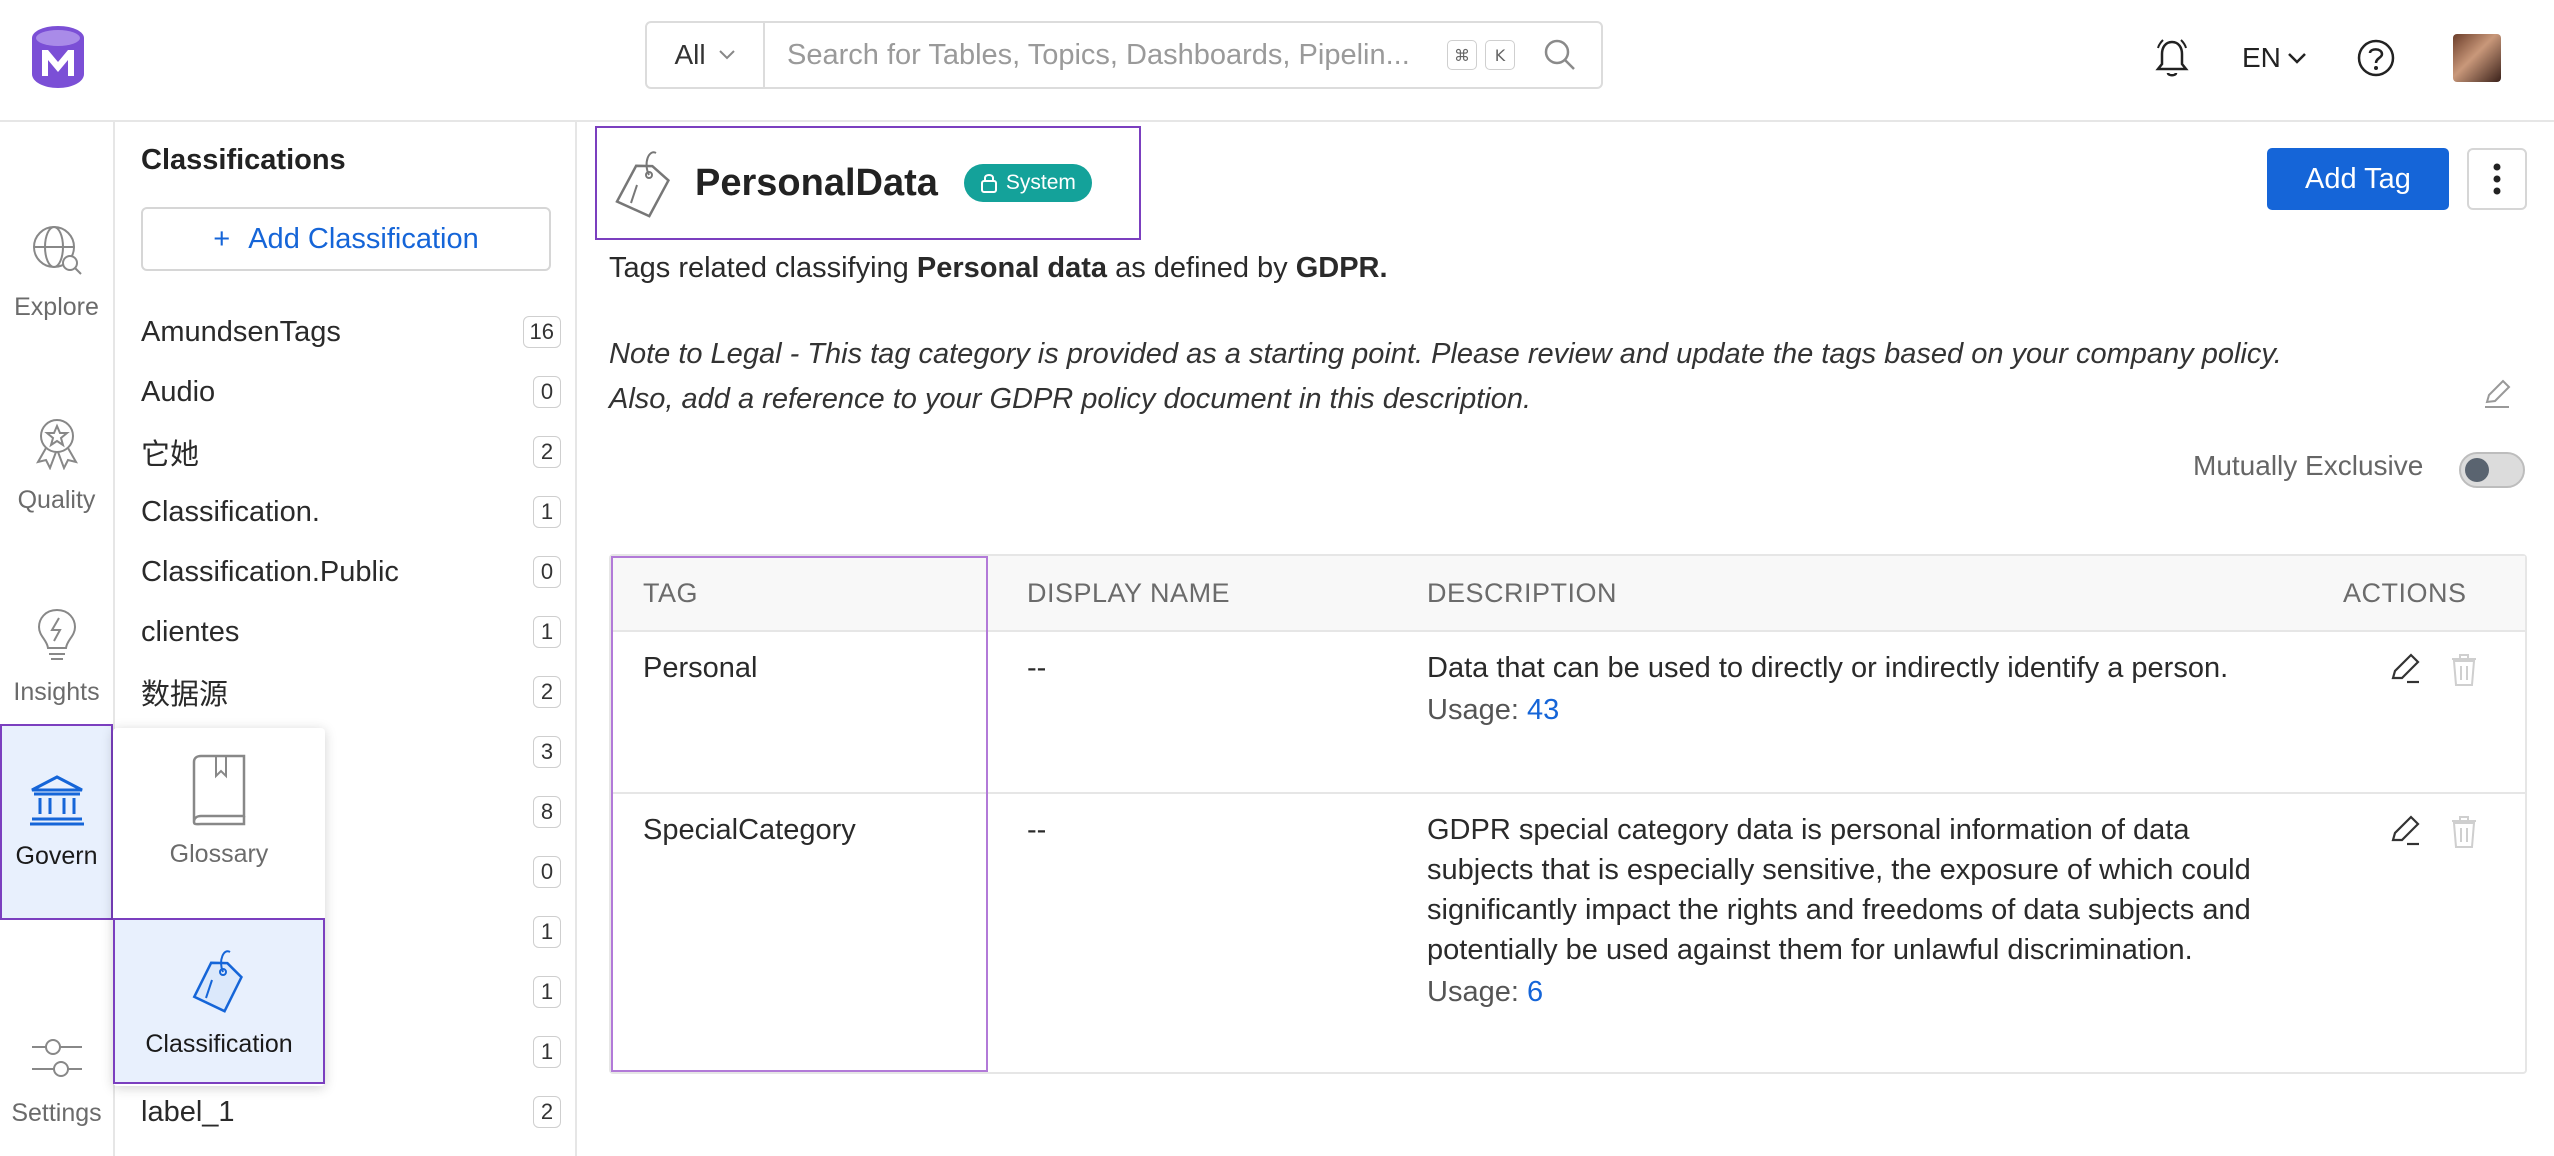  I want to click on classification-item: AmundsenTags 16, so click(351, 332).